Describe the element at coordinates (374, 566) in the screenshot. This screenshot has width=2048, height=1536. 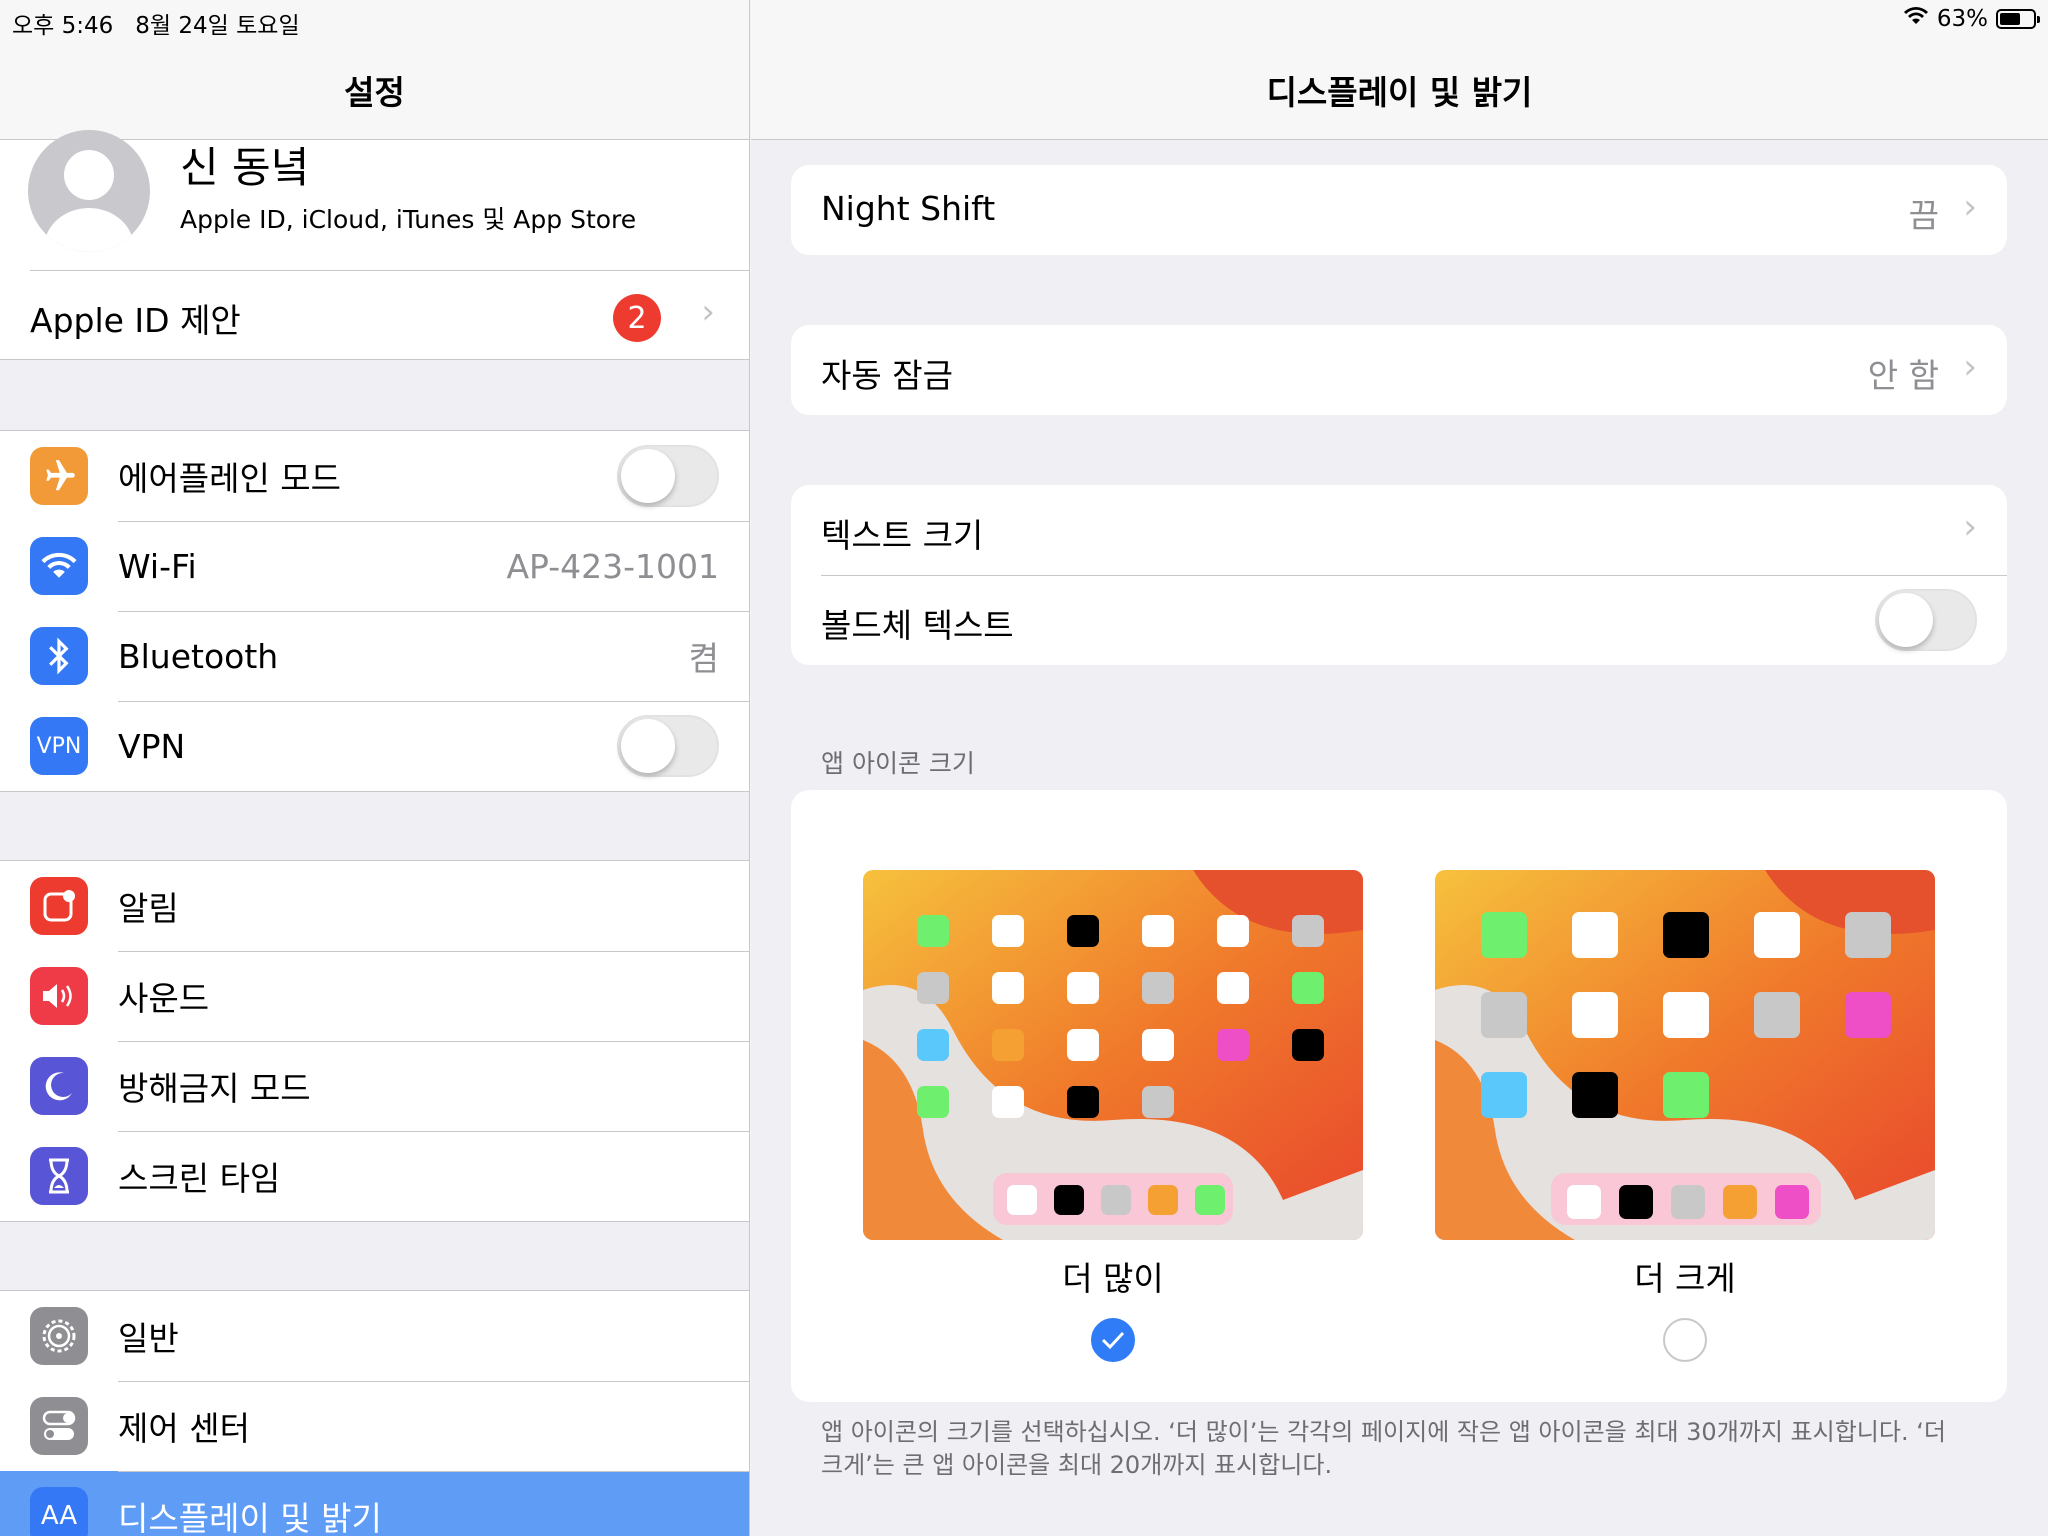
I see `sidebar-item-wifi: Wi-Fi AP-423-1001` at that location.